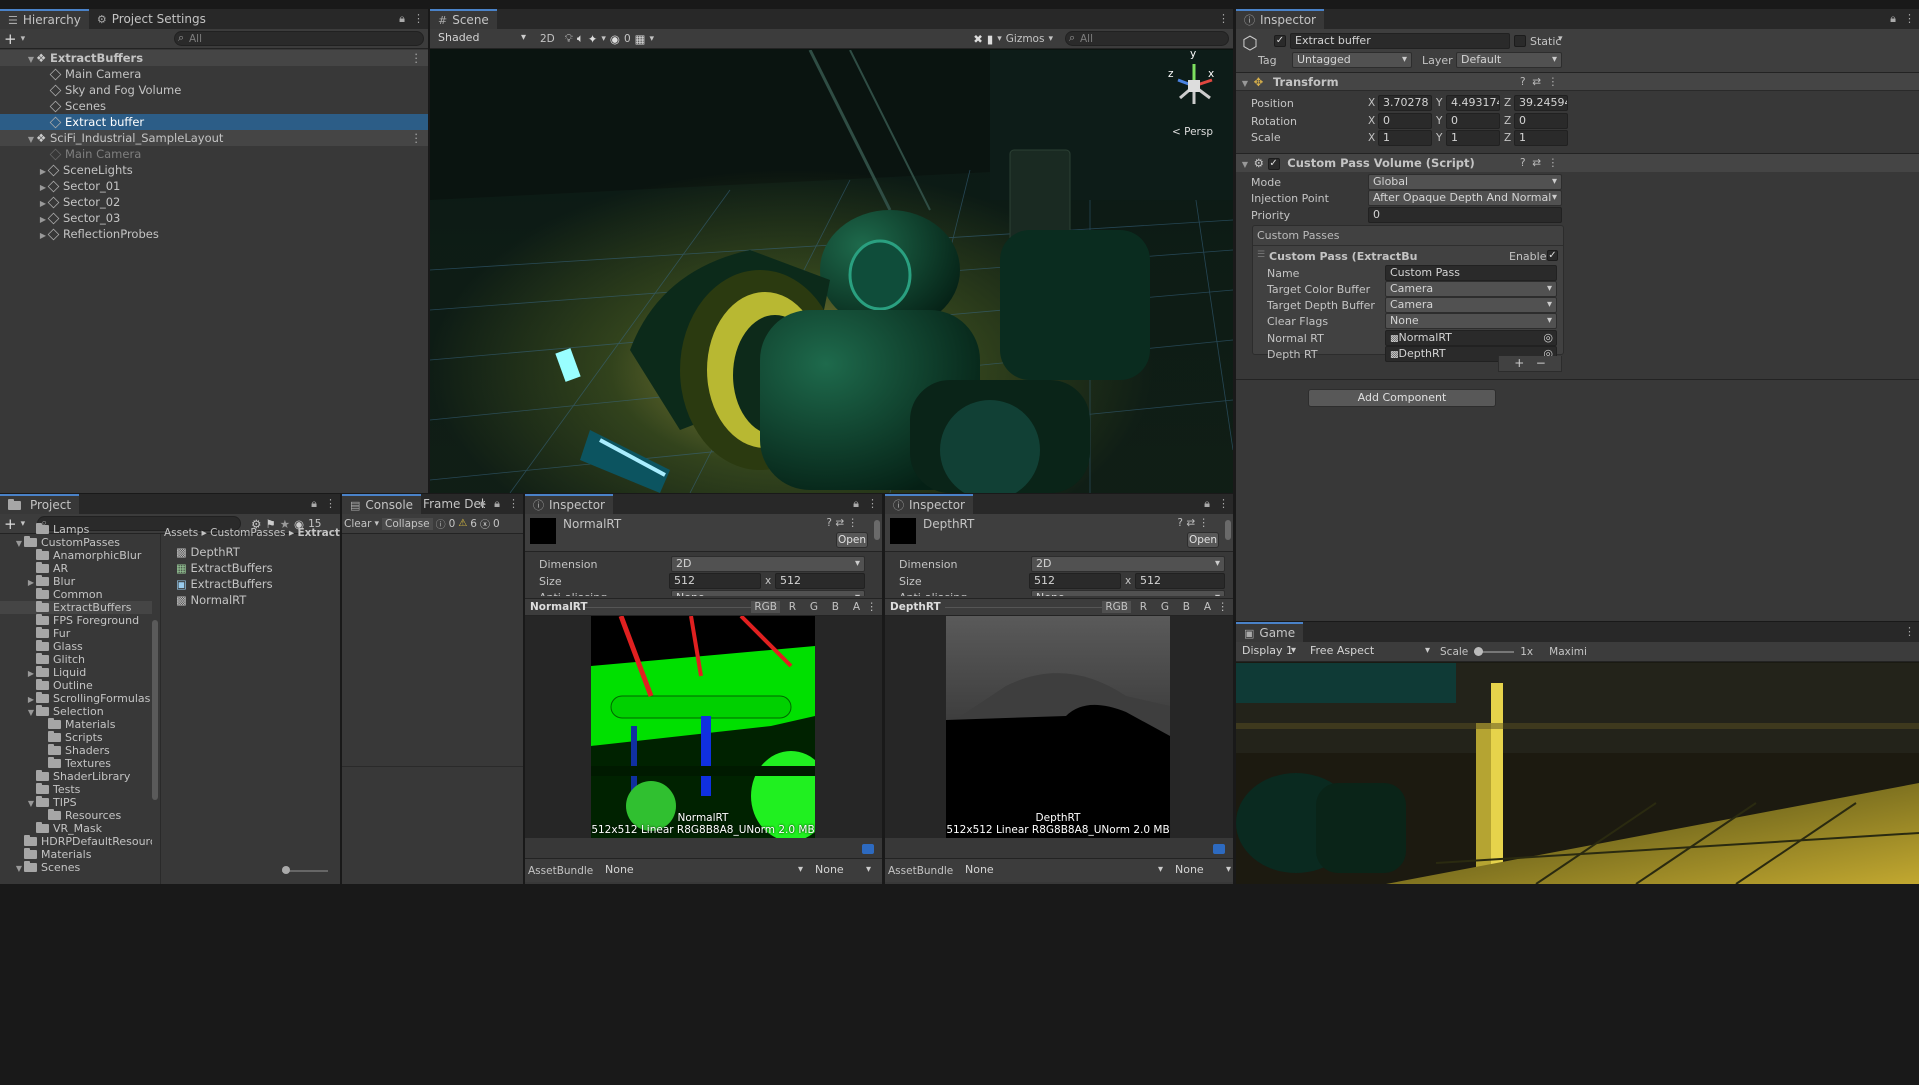  Describe the element at coordinates (76, 711) in the screenshot. I see `project-folder-item: ▼ Selection` at that location.